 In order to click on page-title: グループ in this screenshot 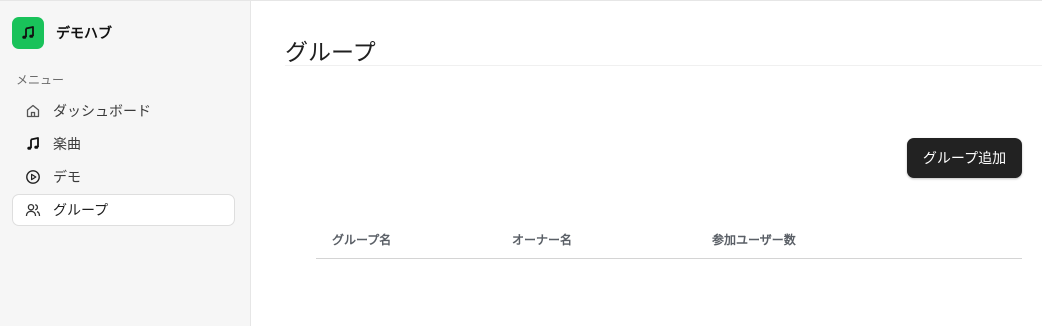, I will do `click(330, 53)`.